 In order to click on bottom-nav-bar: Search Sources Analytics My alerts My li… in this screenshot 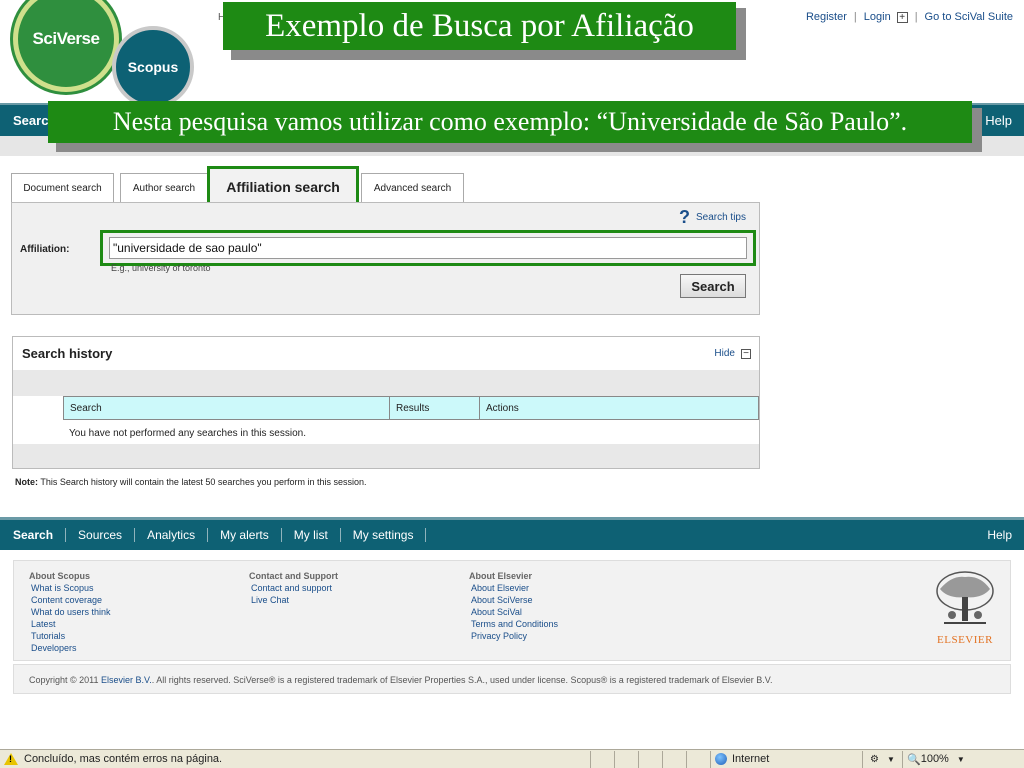, I will do `click(512, 533)`.